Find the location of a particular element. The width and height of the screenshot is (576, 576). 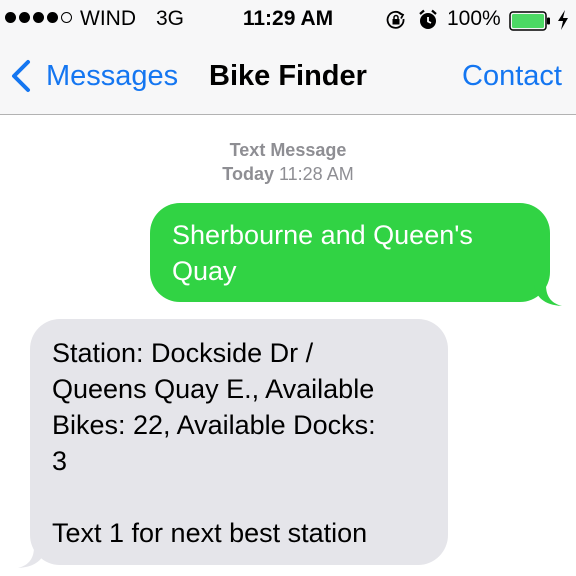

timestamp-day: Today is located at coordinates (248, 174).